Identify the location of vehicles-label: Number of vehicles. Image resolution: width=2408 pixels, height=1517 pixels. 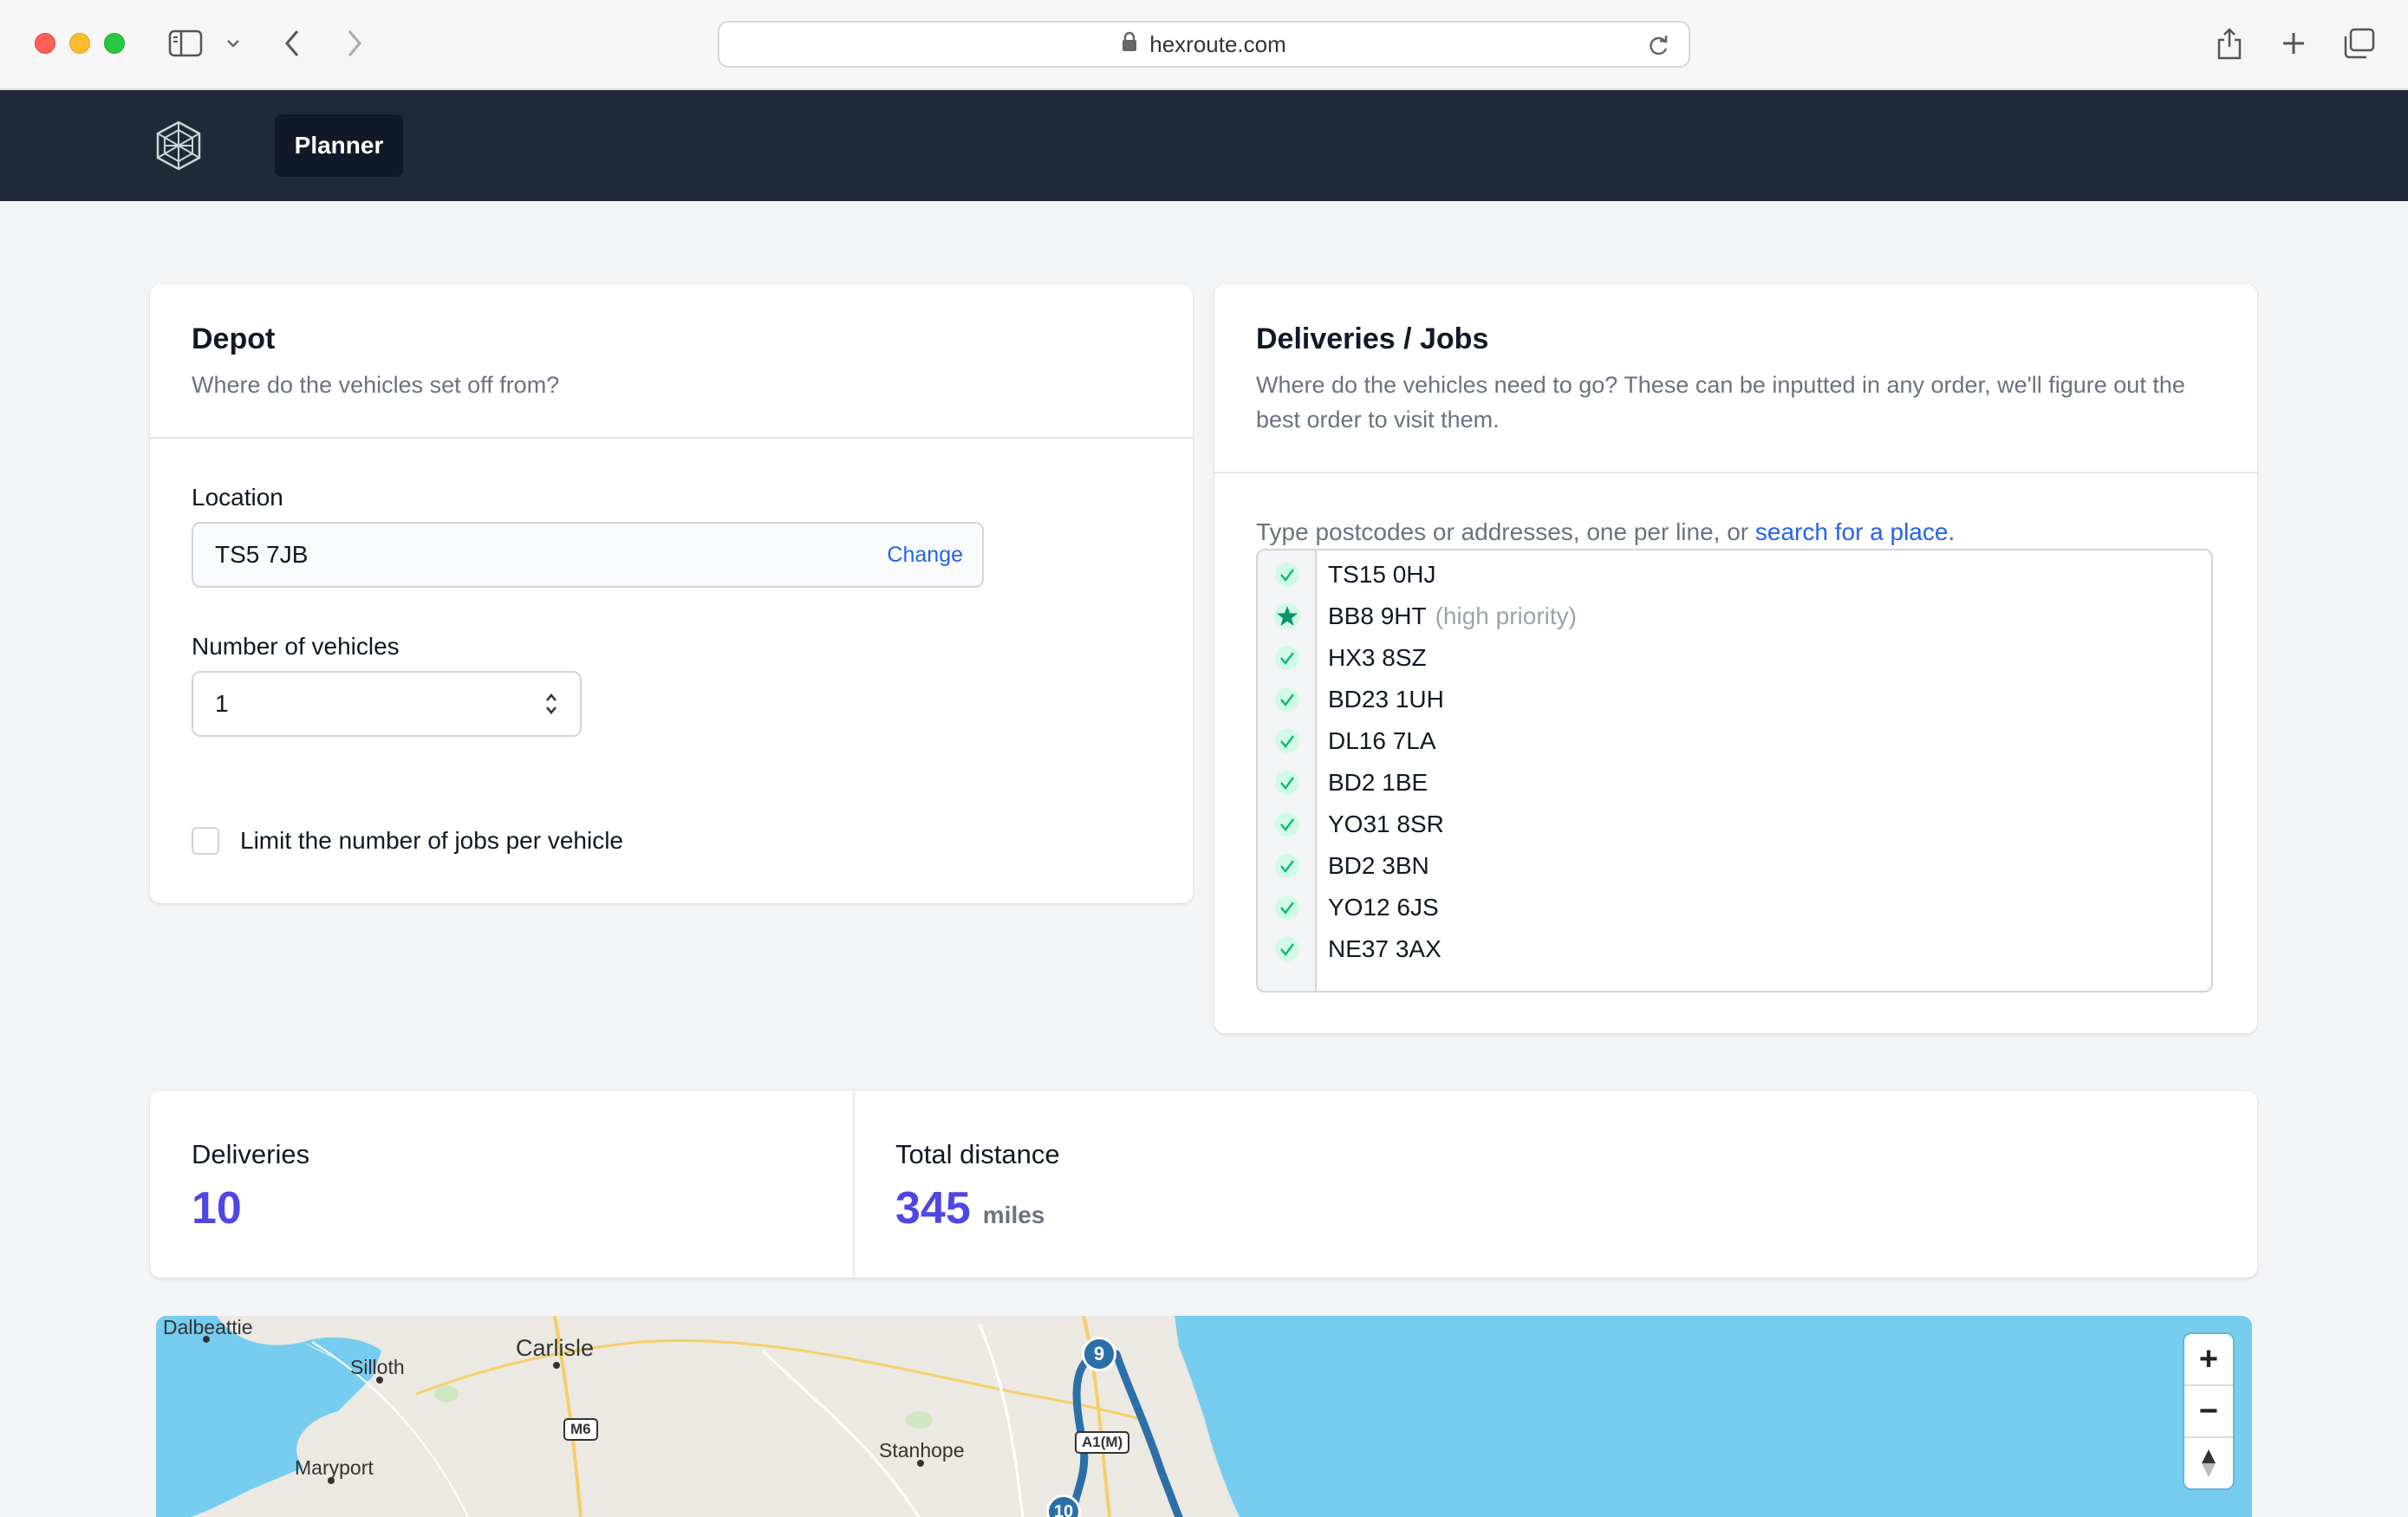
(296, 647).